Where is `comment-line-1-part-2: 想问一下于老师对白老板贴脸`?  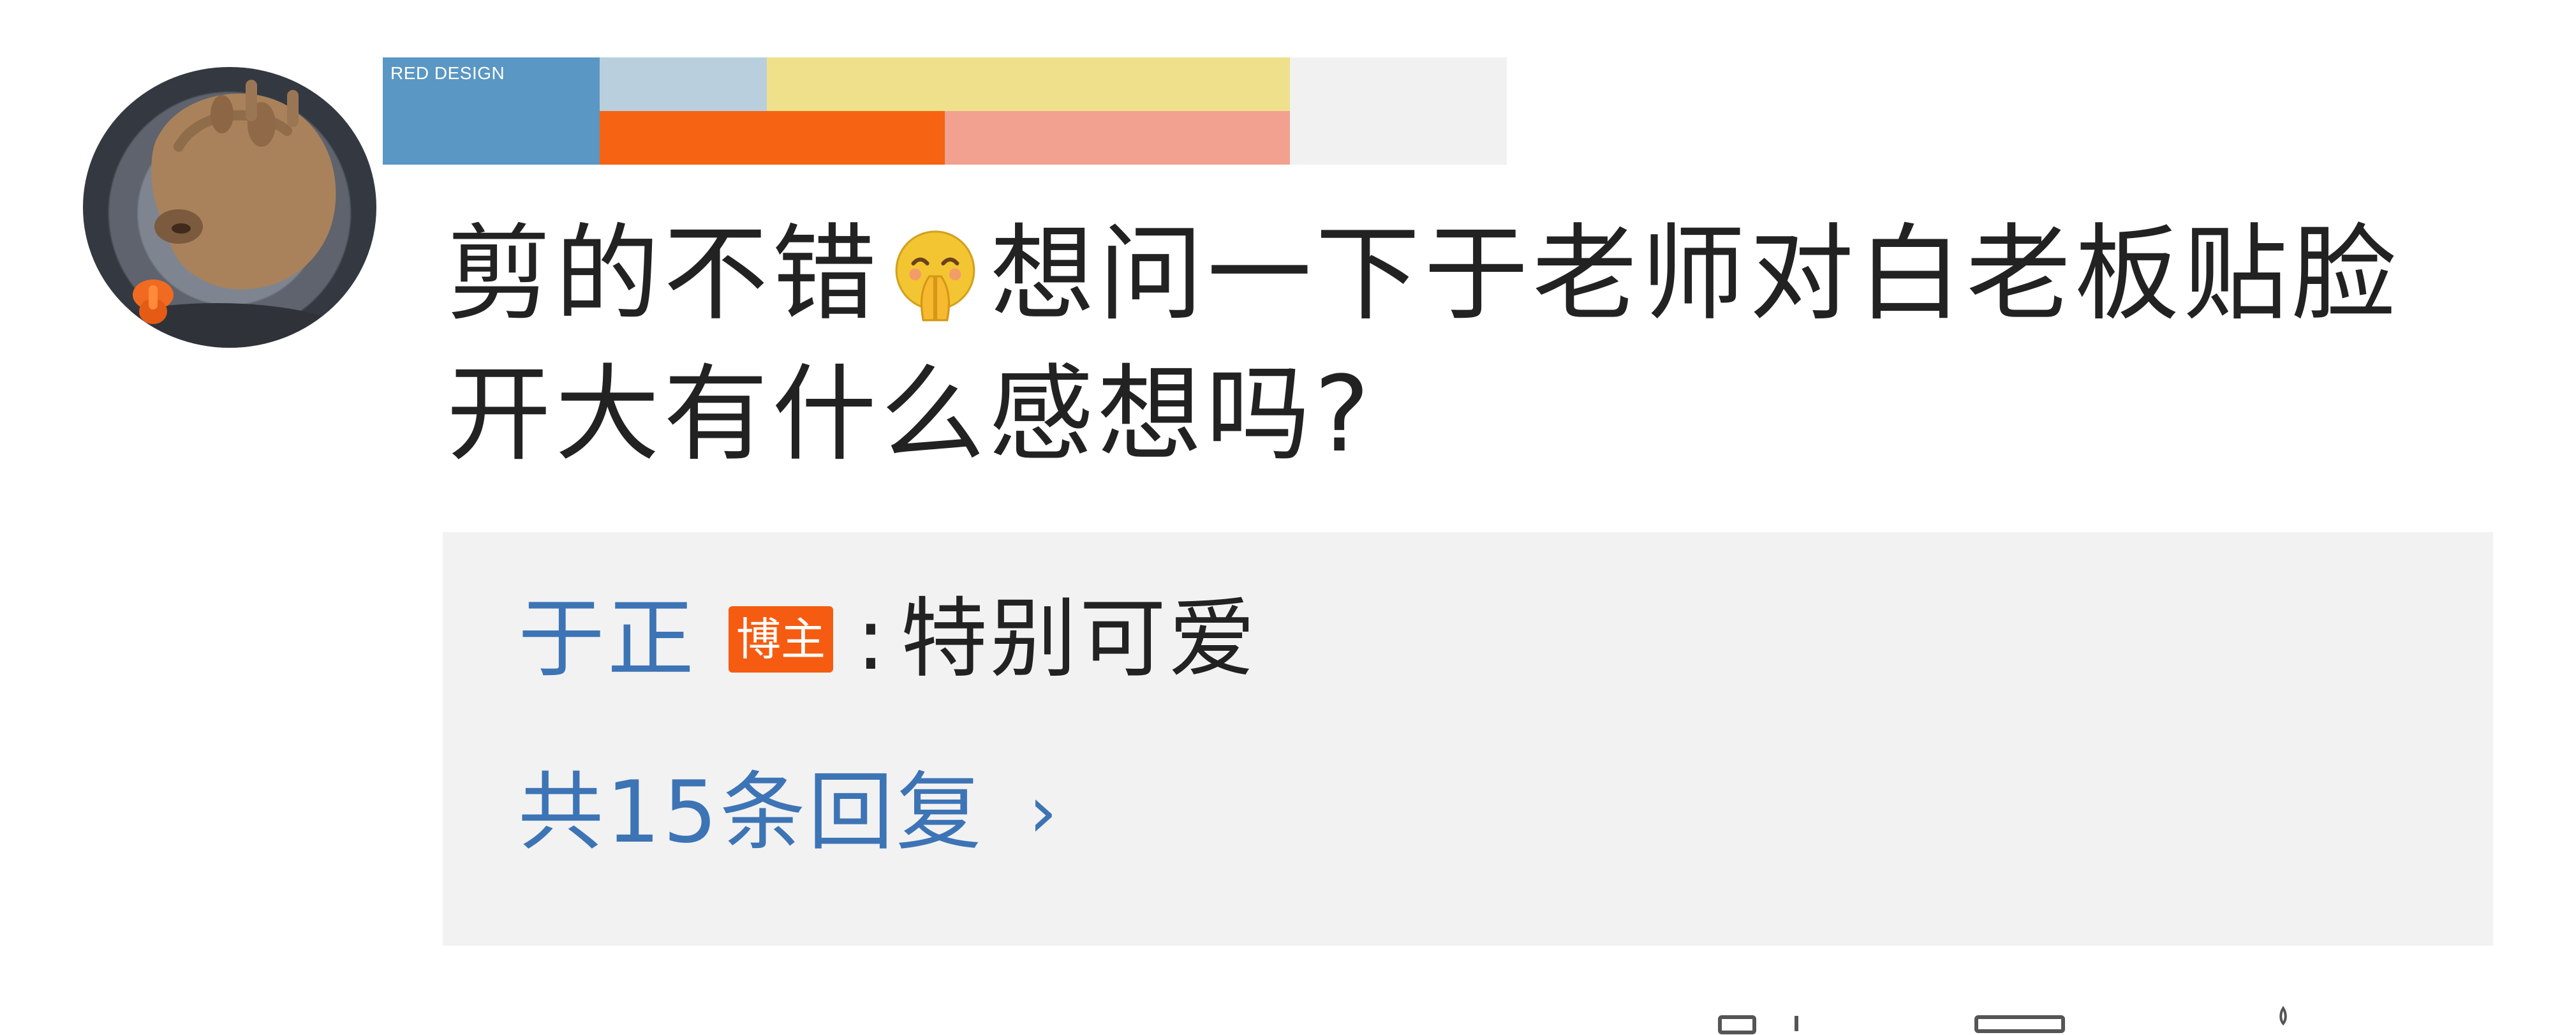
comment-line-1-part-2: 想问一下于老师对白老板贴脸 is located at coordinates (1695, 274).